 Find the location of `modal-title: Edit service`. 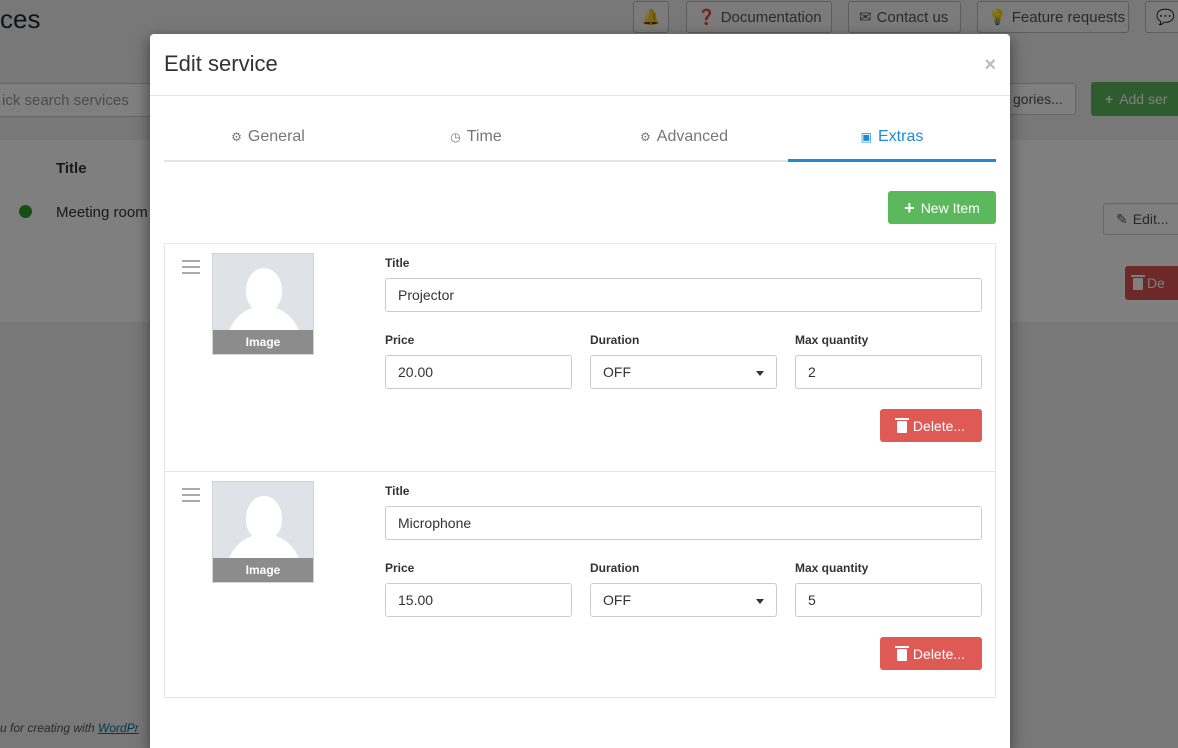

modal-title: Edit service is located at coordinates (221, 63).